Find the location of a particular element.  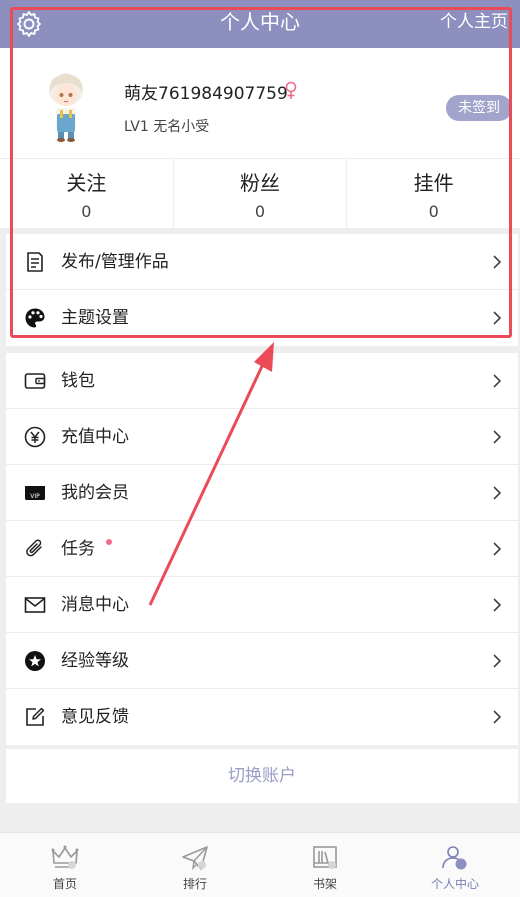

nav-label: 首页 is located at coordinates (64, 884).